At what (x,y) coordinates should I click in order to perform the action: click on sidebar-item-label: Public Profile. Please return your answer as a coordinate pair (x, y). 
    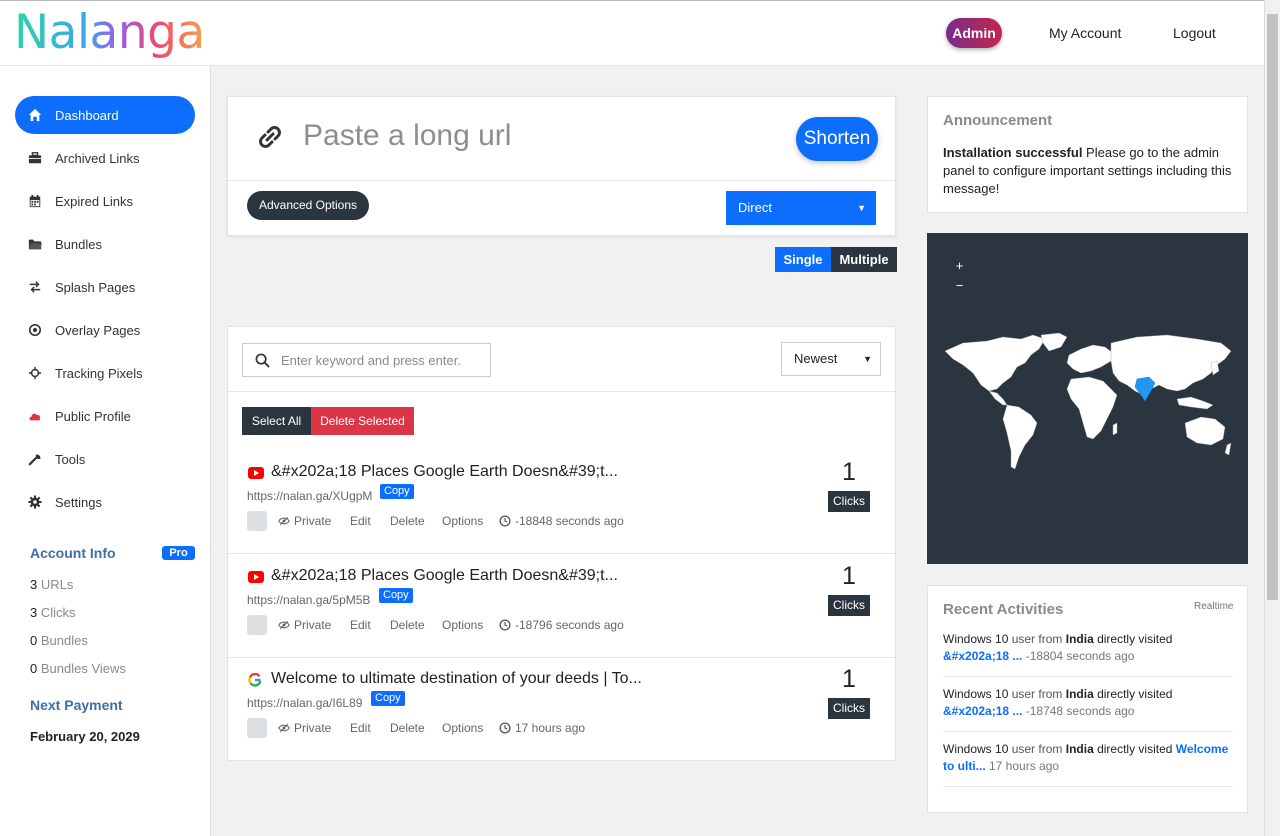
    Looking at the image, I should click on (93, 416).